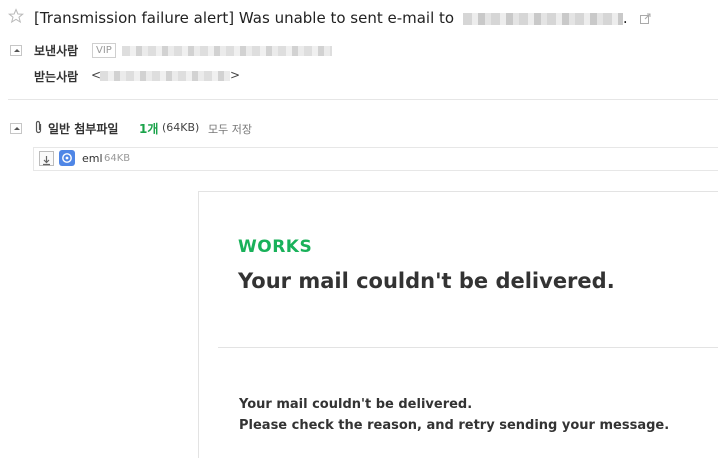 The width and height of the screenshot is (718, 458). What do you see at coordinates (230, 129) in the screenshot?
I see `save-all-link: 모두 저장` at bounding box center [230, 129].